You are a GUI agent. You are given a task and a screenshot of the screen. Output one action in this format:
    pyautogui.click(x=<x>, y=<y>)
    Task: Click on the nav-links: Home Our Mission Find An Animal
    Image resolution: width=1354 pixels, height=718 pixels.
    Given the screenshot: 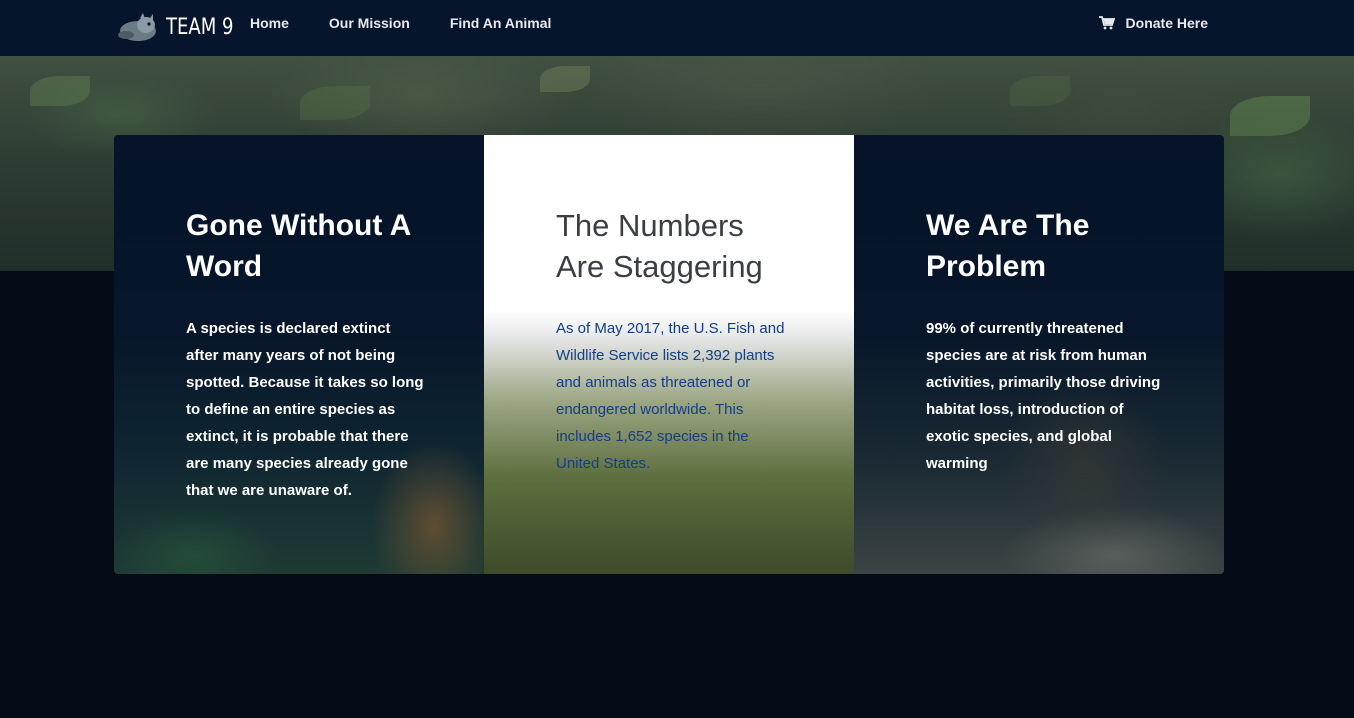 What is the action you would take?
    pyautogui.click(x=420, y=23)
    